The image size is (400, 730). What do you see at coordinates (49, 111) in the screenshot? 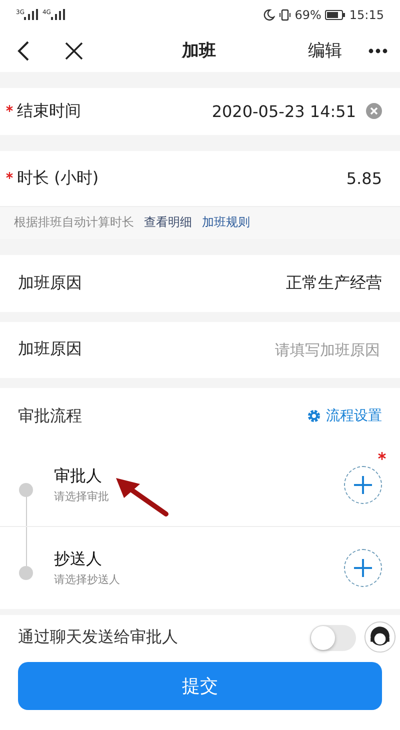
I see `field-label: 结束时间` at bounding box center [49, 111].